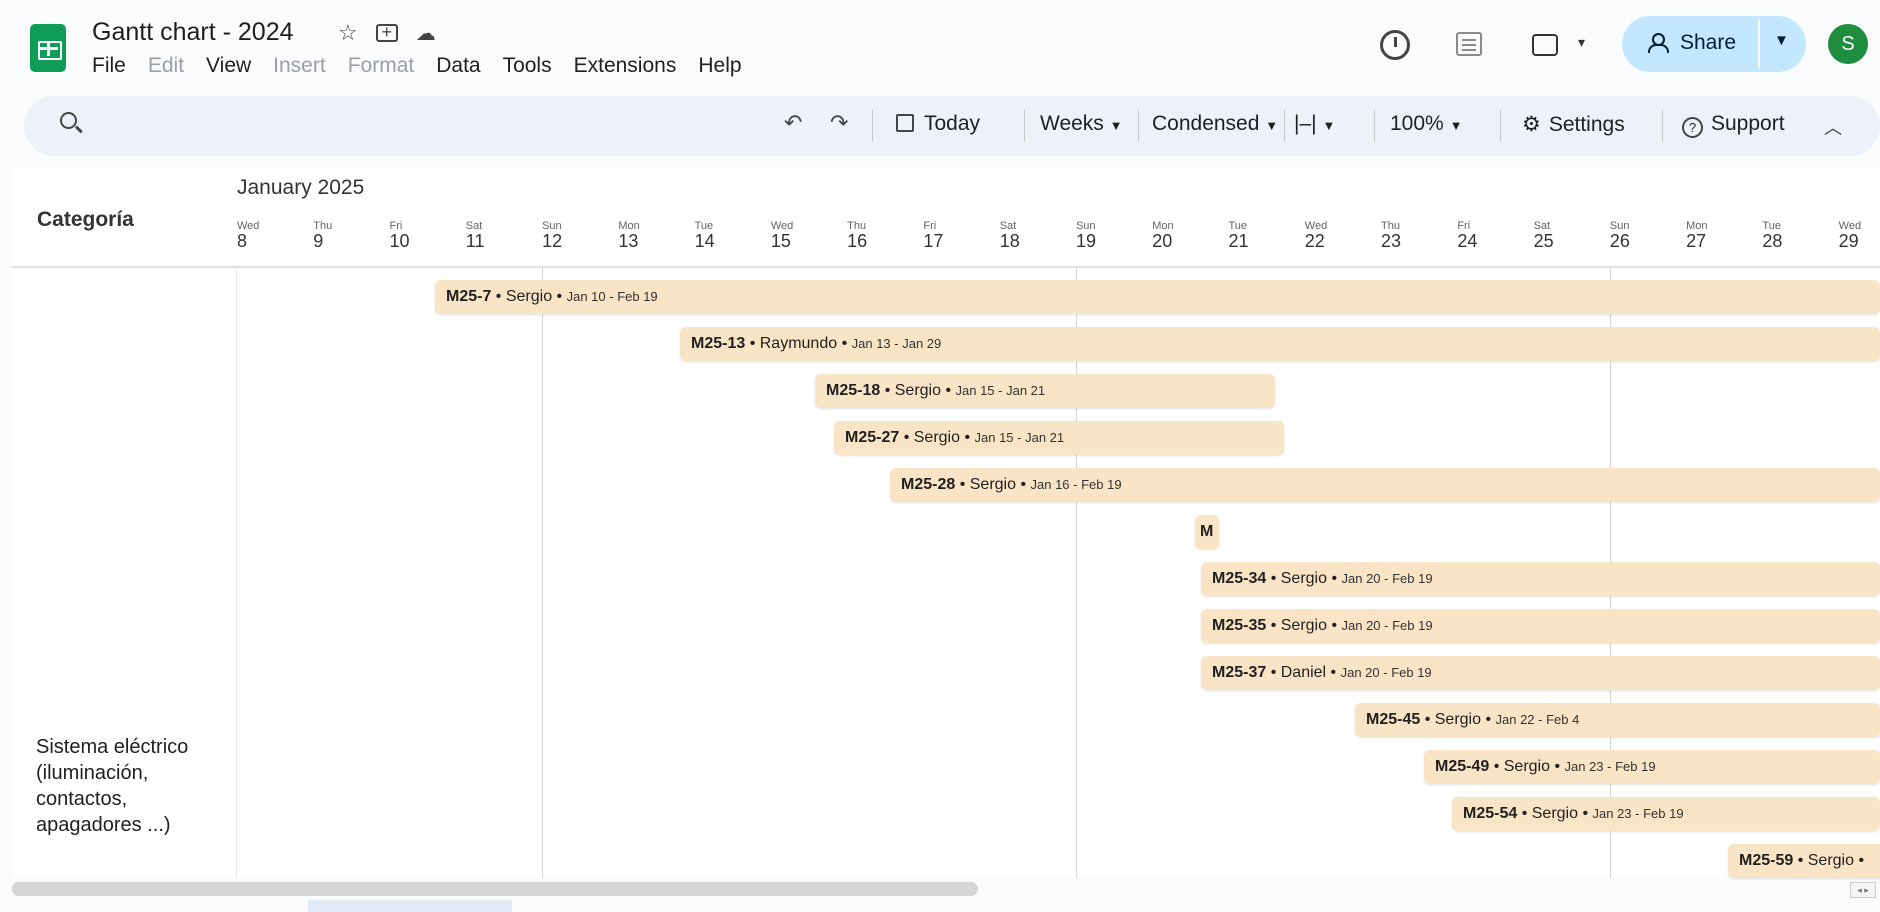 This screenshot has height=912, width=1880. I want to click on column-width-dropdown: |–| ▼, so click(1314, 124).